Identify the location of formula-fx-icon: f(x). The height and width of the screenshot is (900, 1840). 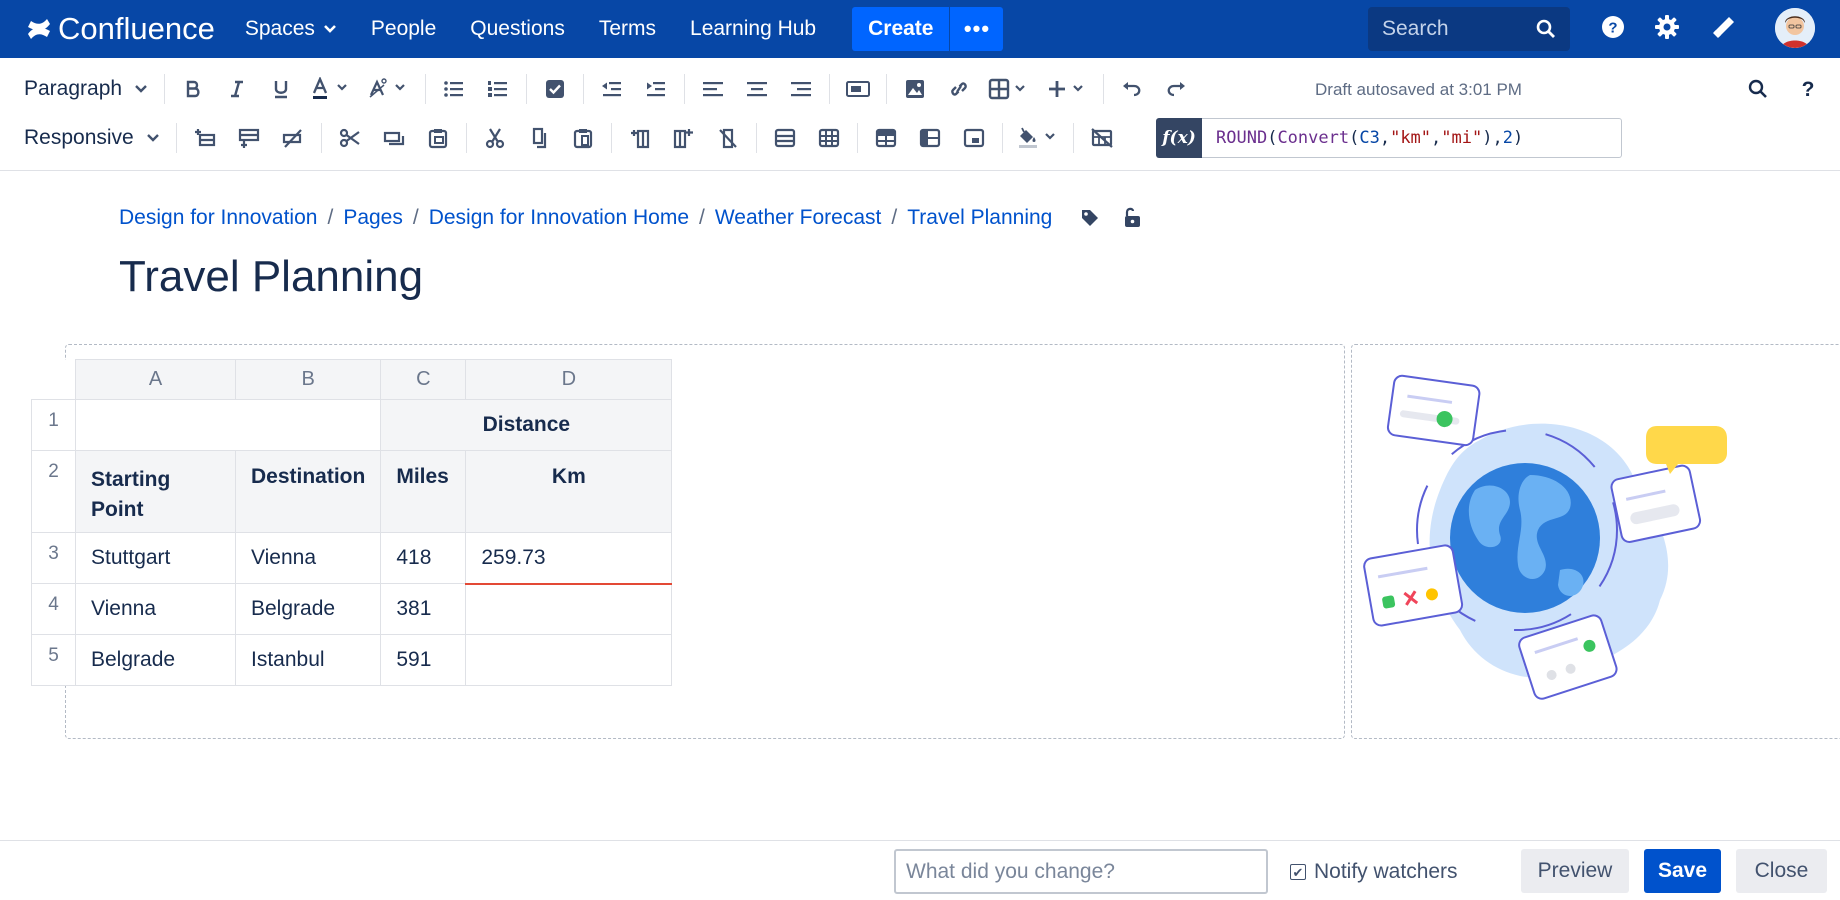
(1179, 138).